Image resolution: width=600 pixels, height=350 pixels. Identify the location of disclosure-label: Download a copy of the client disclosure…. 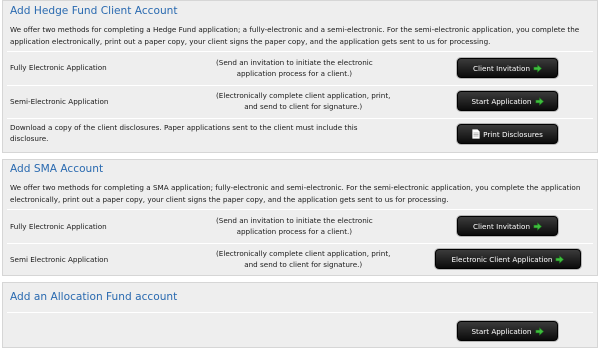
(184, 133).